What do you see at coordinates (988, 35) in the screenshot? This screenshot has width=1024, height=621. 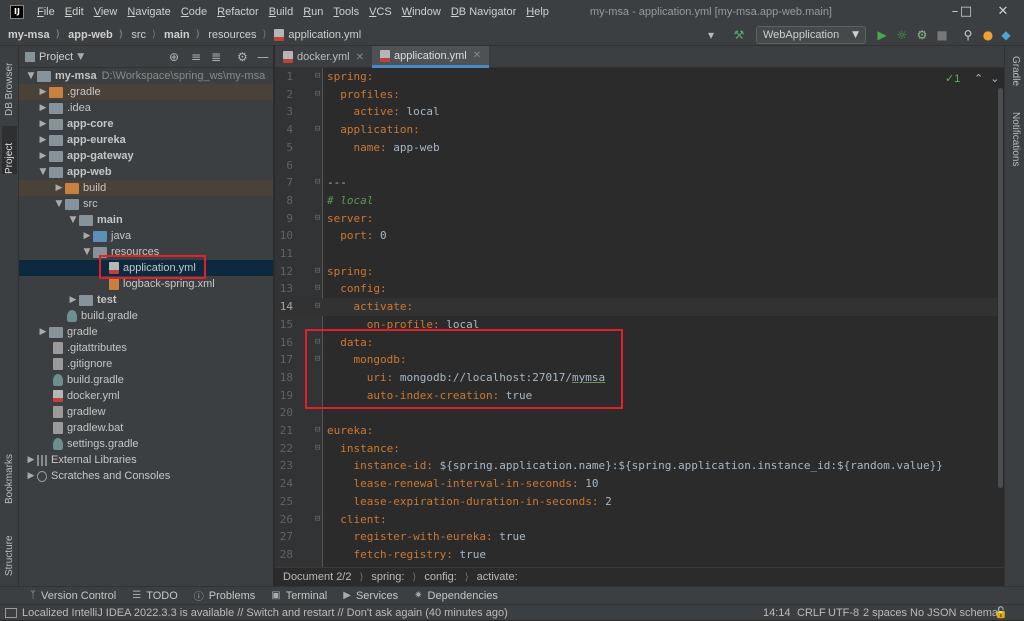 I see `update-icon: ●` at bounding box center [988, 35].